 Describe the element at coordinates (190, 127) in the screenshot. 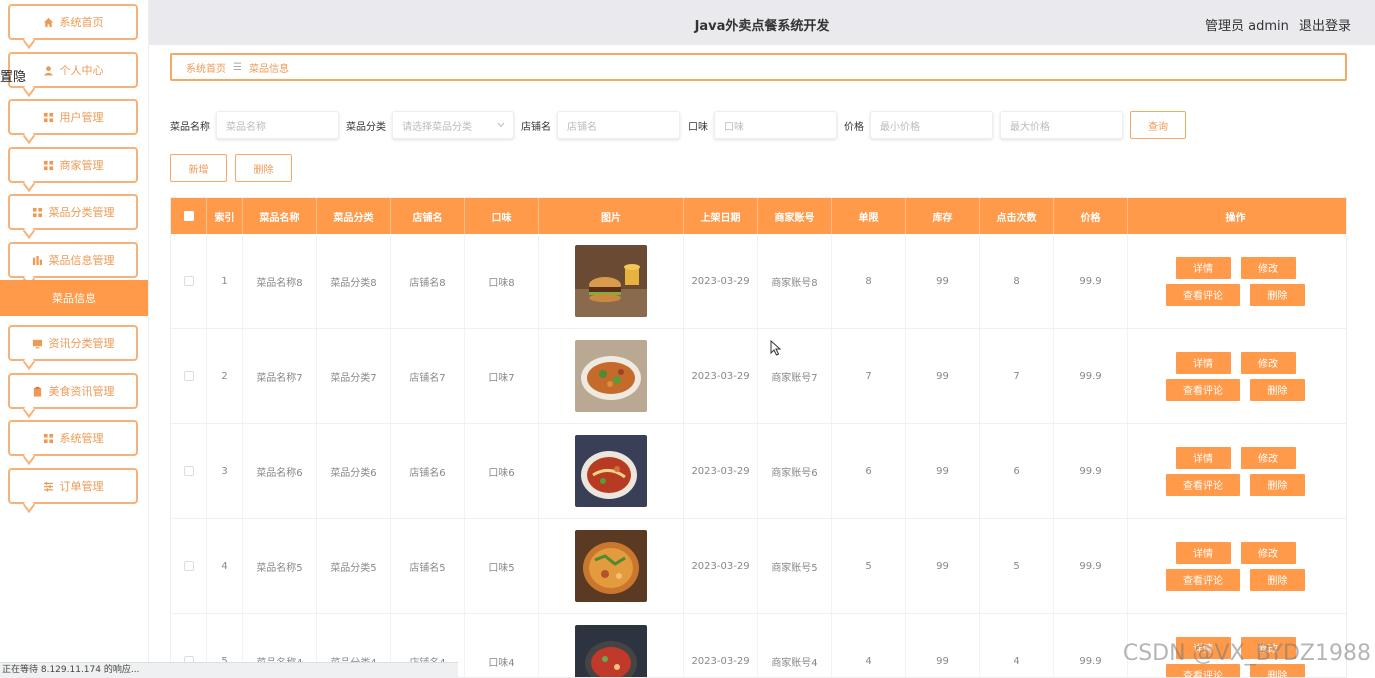

I see `dish-name-label: 菜品名称` at that location.